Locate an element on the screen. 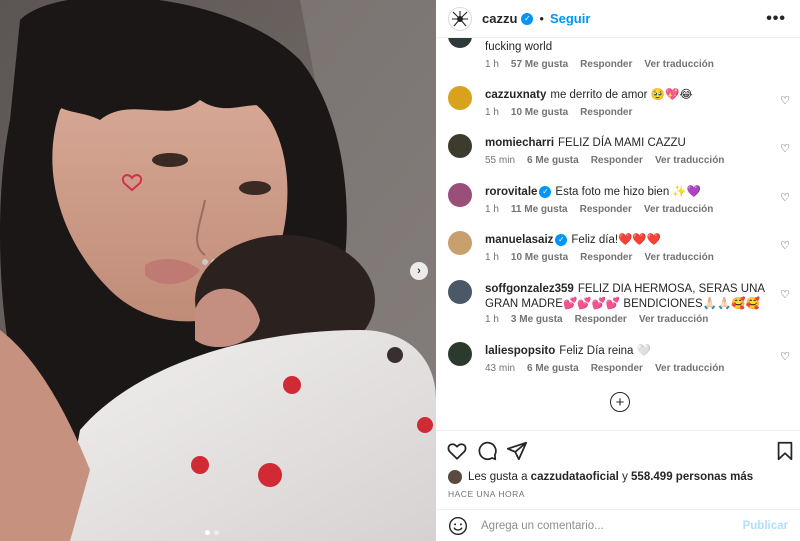 This screenshot has height=541, width=800. comment-text: momiecharri FELIZ DÍA MAMI CAZZU is located at coordinates (630, 143).